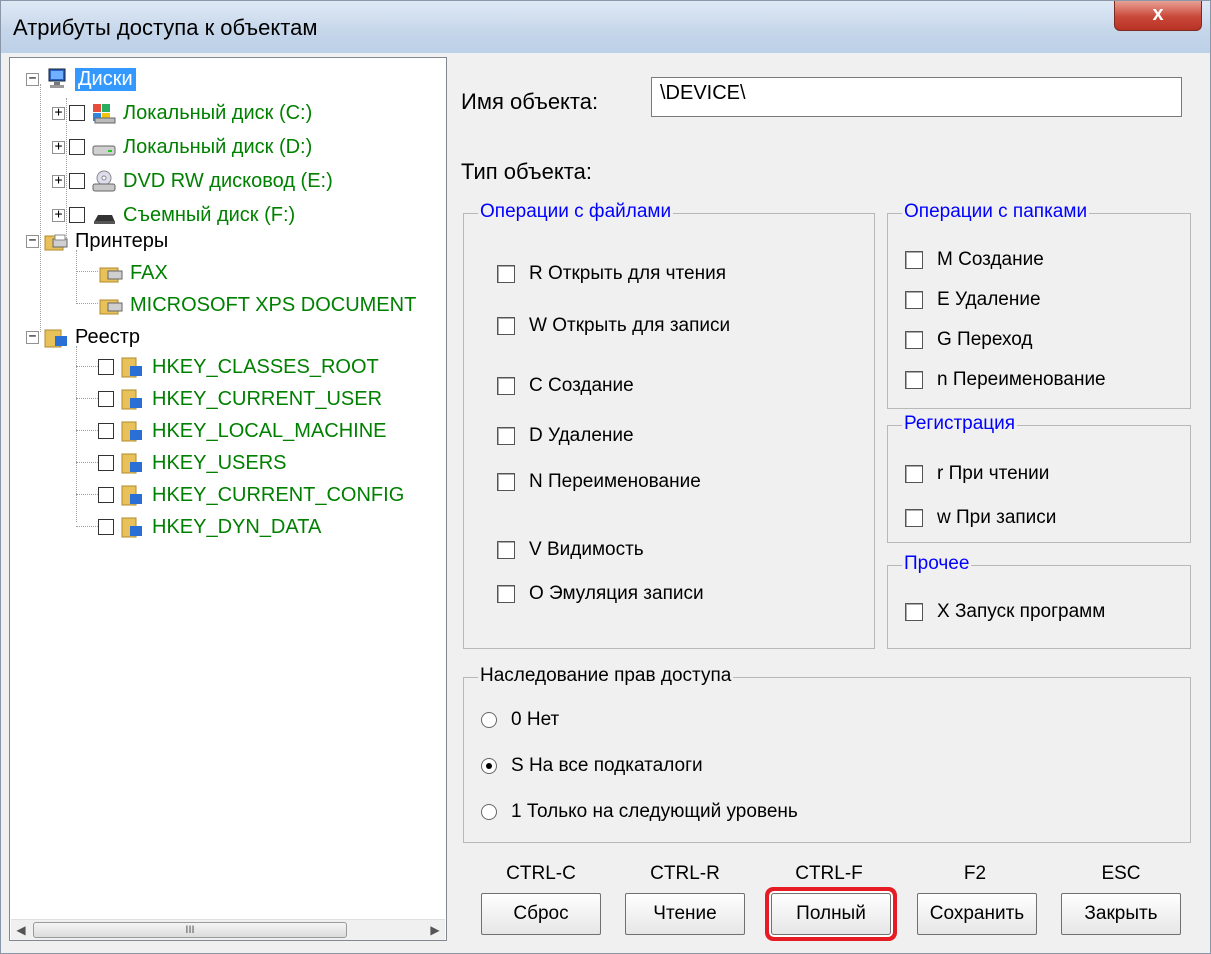 The width and height of the screenshot is (1211, 954). Describe the element at coordinates (1005, 380) in the screenshot. I see `folder-op-rename: n Переименование` at that location.